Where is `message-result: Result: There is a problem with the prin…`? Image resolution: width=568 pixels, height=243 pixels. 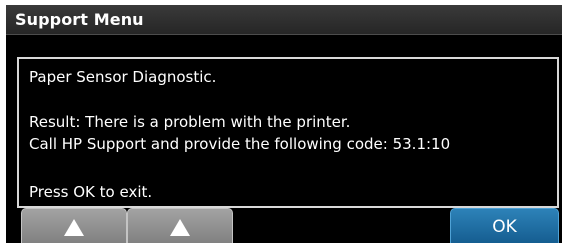
message-result: Result: There is a problem with the prin… is located at coordinates (190, 122).